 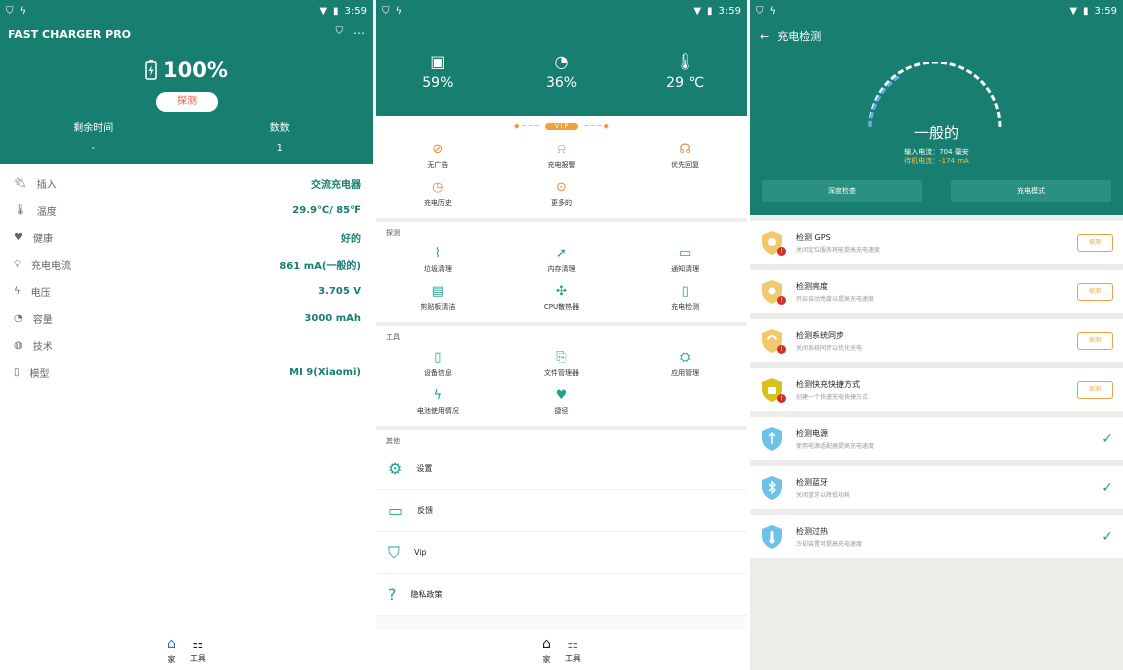 I want to click on headset-icon: ☊, so click(x=685, y=149).